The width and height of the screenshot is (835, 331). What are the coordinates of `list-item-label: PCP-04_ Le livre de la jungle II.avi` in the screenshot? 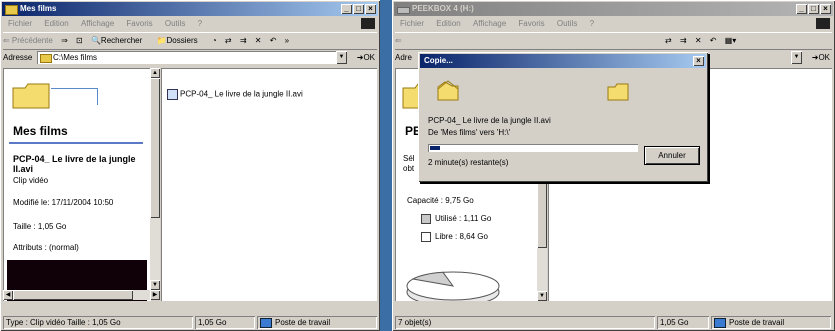 It's located at (241, 94).